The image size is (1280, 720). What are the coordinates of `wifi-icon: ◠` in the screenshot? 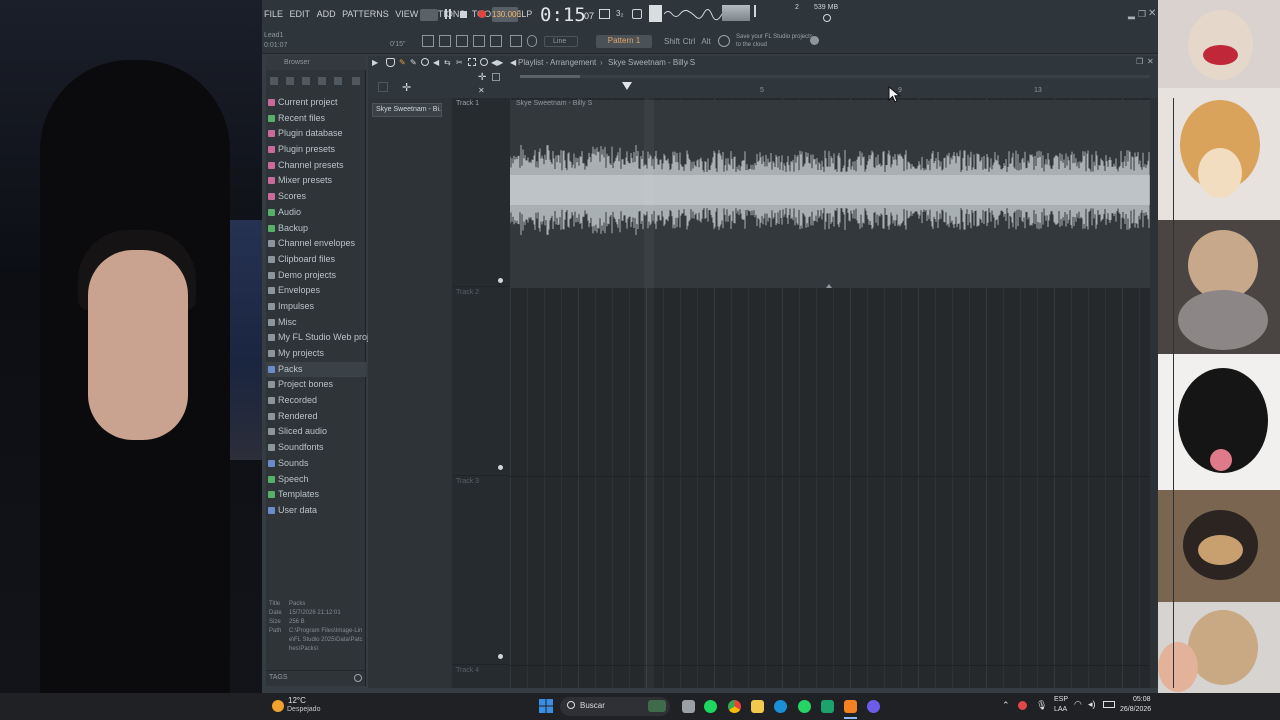 It's located at (1078, 704).